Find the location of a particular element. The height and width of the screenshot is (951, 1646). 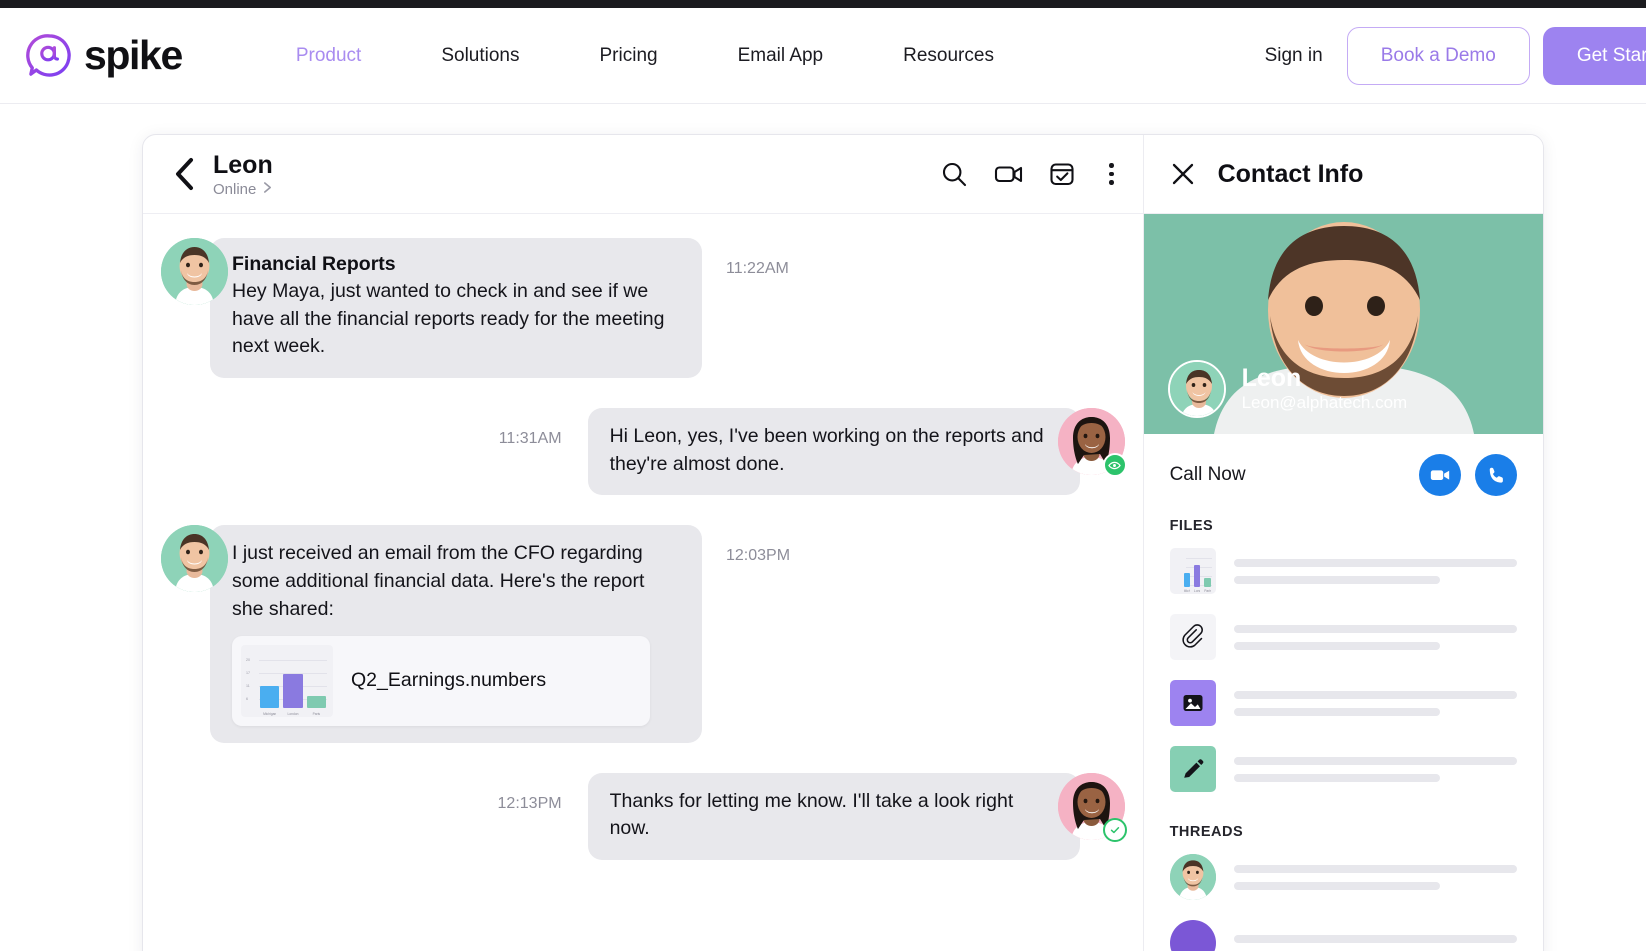

seen-eye-badge is located at coordinates (1114, 465).